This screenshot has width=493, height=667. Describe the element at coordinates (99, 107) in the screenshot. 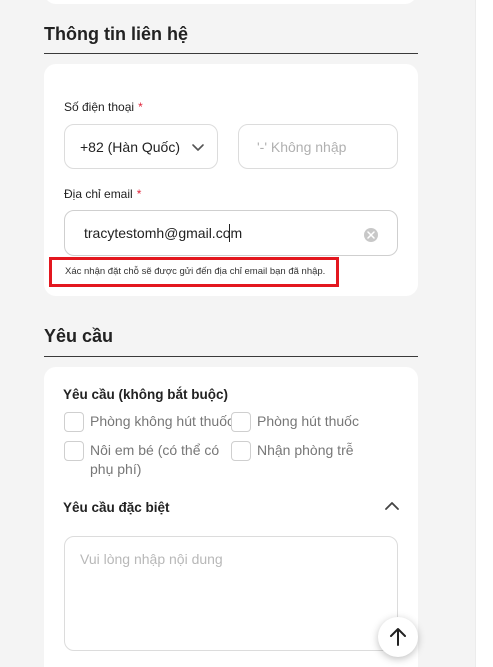

I see `phone-label-text: Số điện thoại` at that location.